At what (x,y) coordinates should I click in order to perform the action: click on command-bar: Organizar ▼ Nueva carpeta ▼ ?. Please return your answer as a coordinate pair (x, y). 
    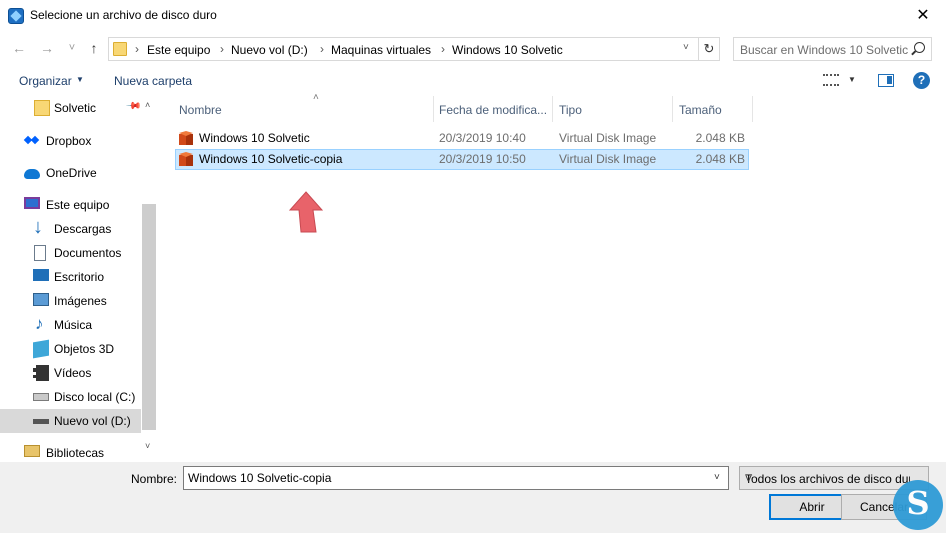
    Looking at the image, I should click on (473, 80).